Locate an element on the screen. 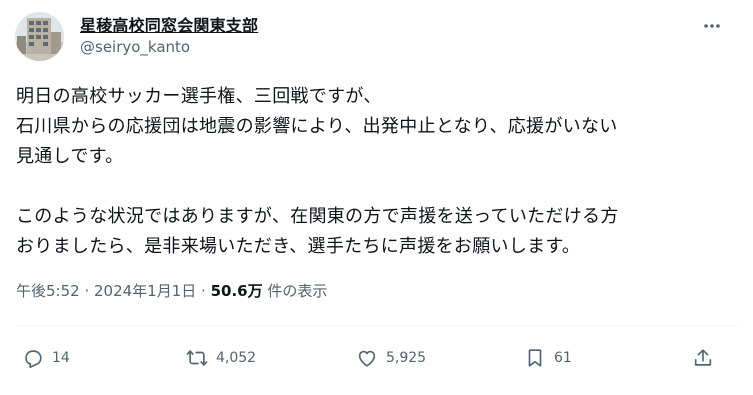 The image size is (753, 395). bookmark-icon is located at coordinates (535, 358).